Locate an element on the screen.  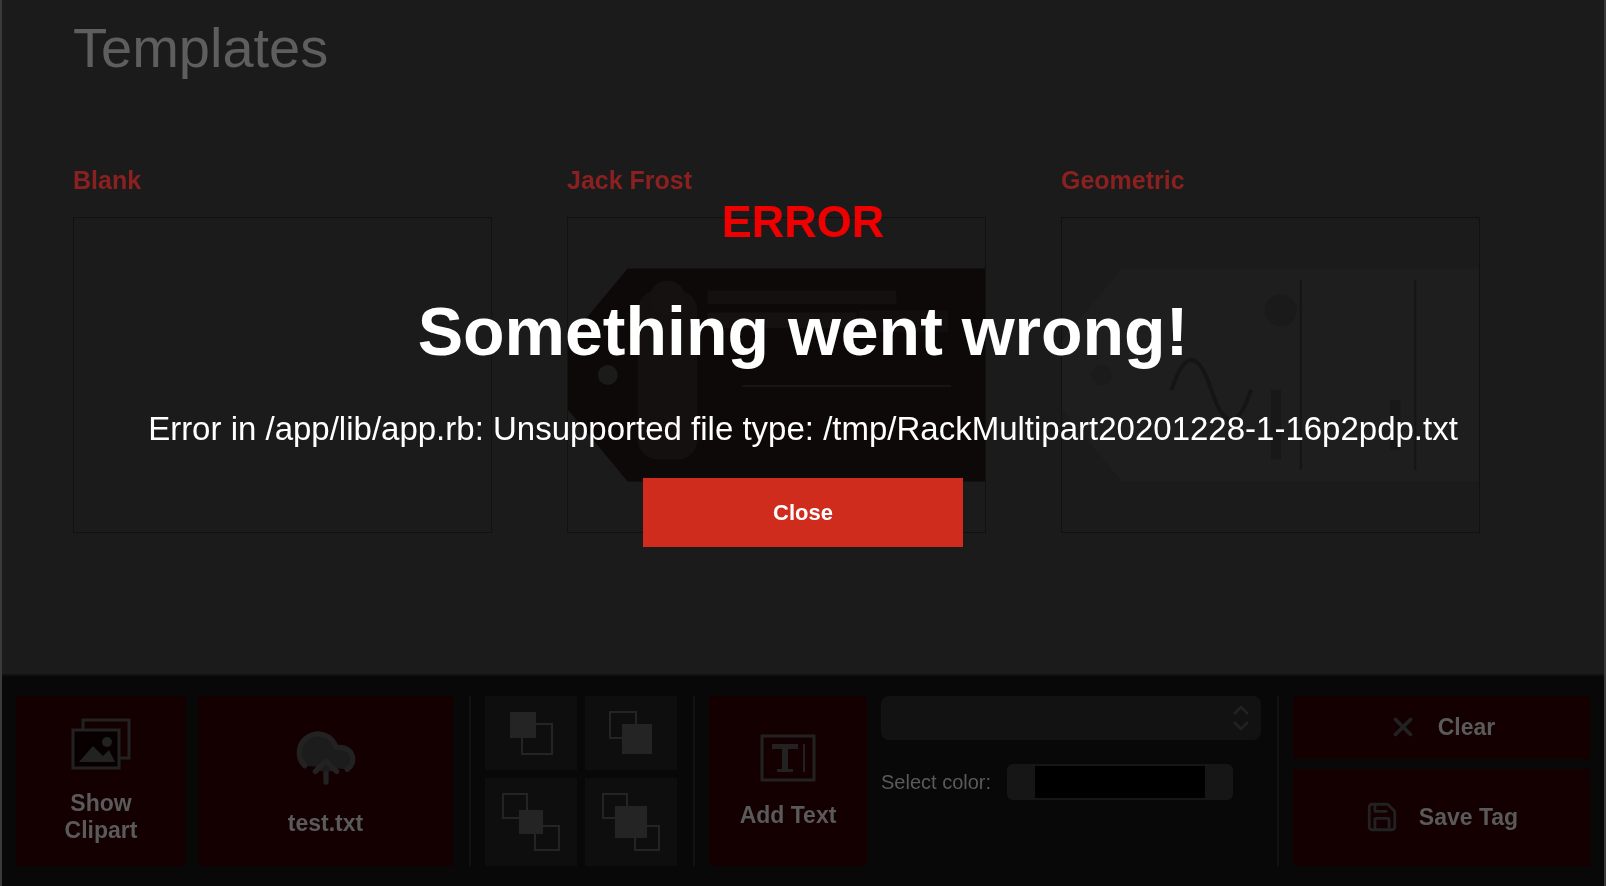
font-select is located at coordinates (1071, 718).